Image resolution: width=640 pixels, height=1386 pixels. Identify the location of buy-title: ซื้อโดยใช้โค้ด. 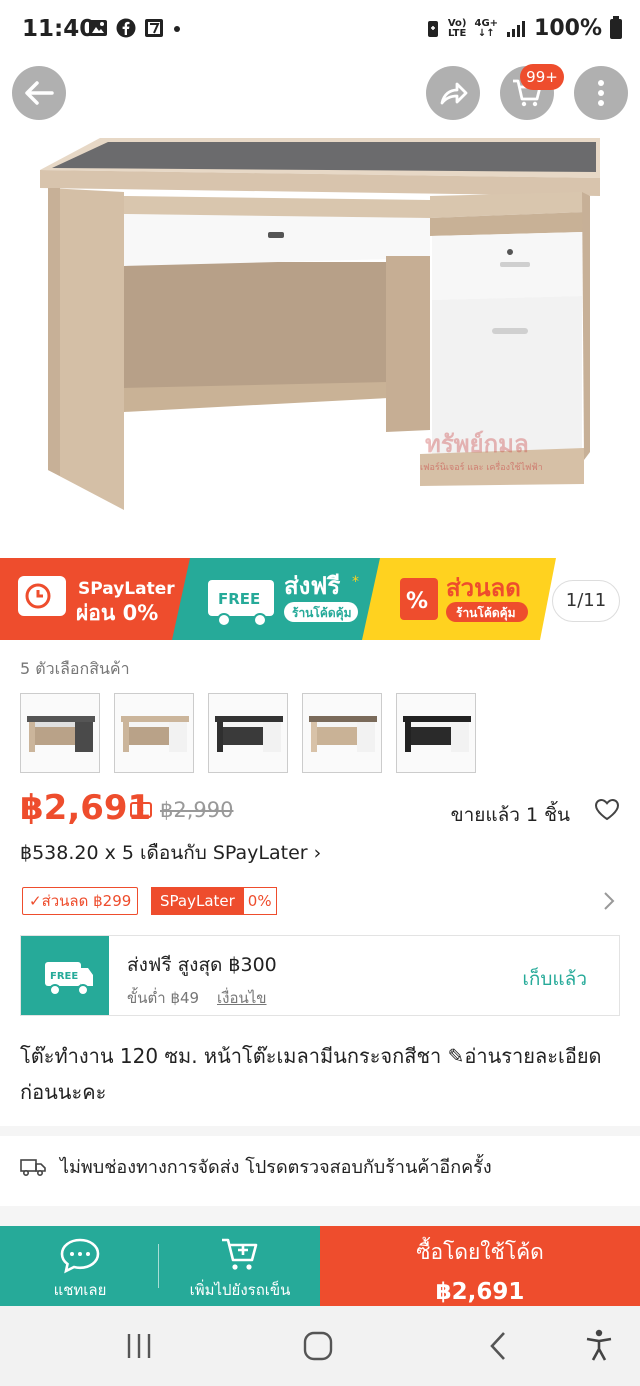
(480, 1252).